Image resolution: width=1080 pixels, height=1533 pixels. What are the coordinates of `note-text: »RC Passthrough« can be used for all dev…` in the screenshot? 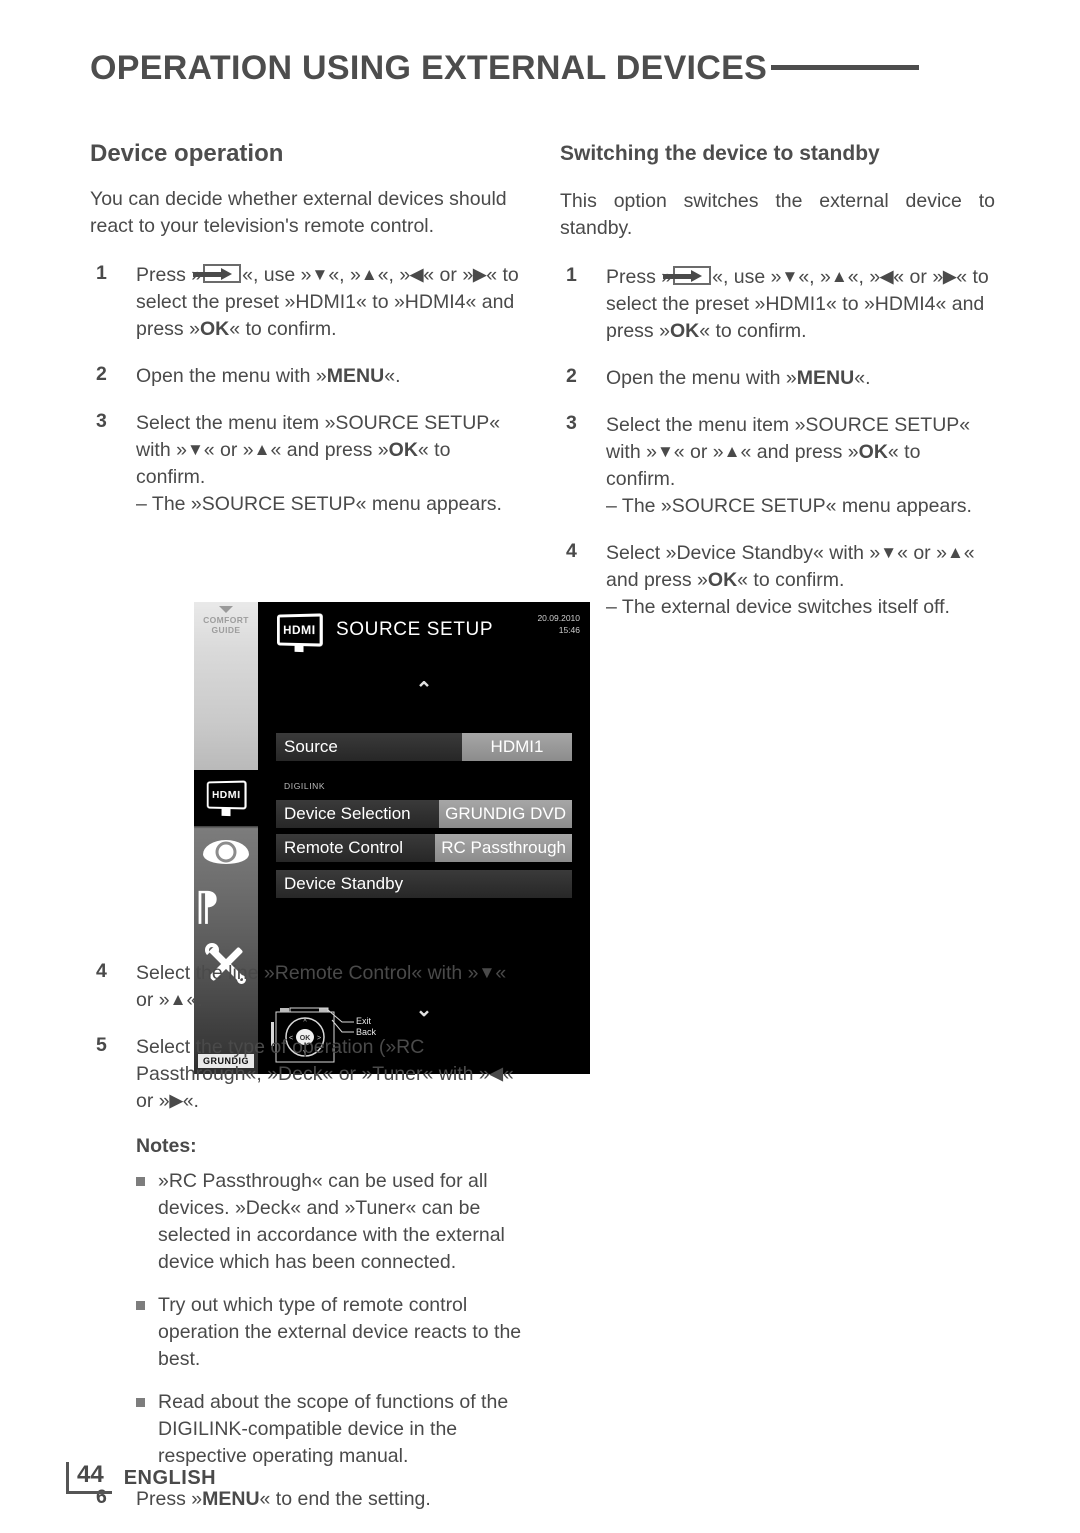 It's located at (331, 1221).